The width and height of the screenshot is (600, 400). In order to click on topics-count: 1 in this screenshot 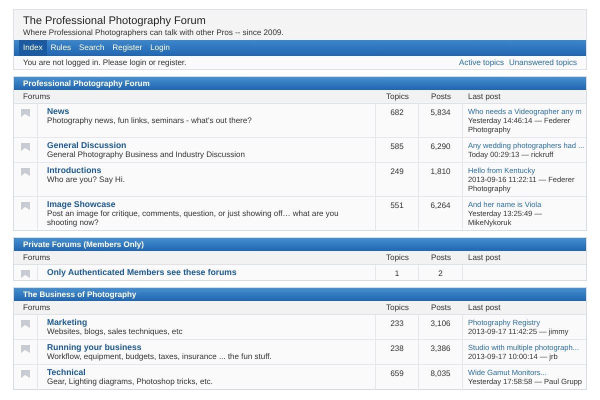, I will do `click(397, 272)`.